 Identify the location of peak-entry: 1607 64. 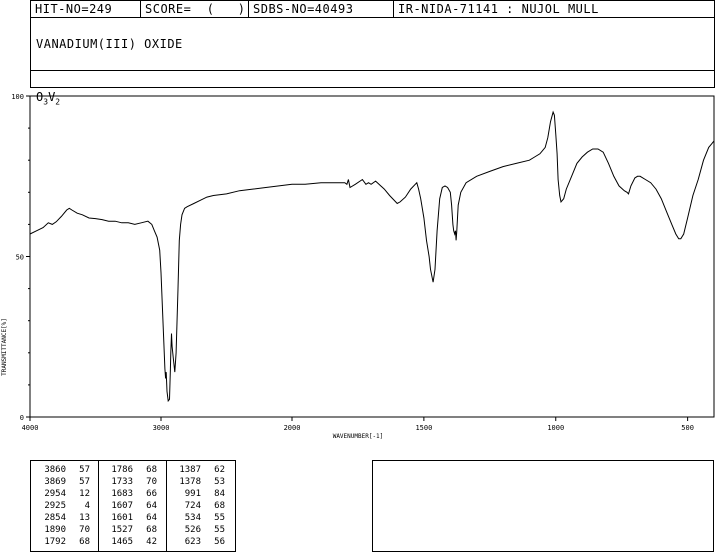
(131, 506).